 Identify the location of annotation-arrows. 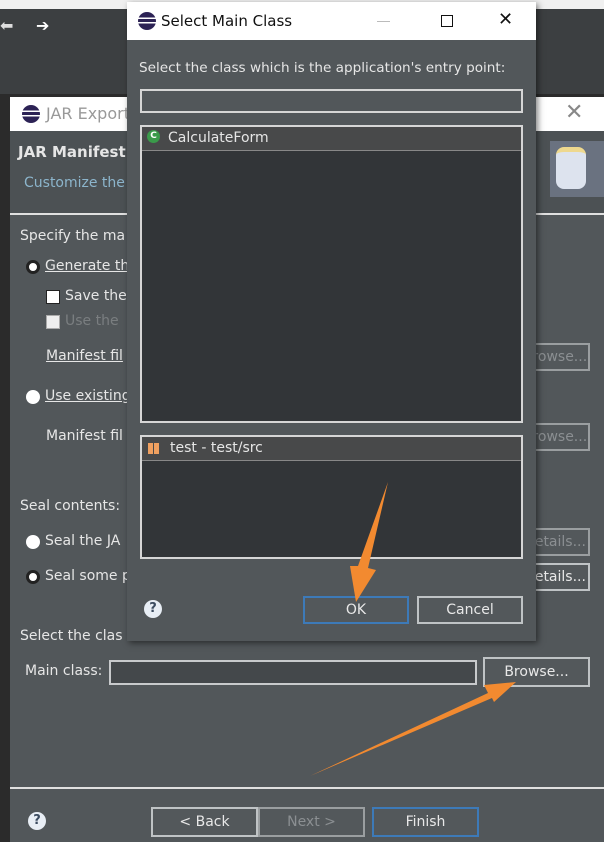
(413, 629).